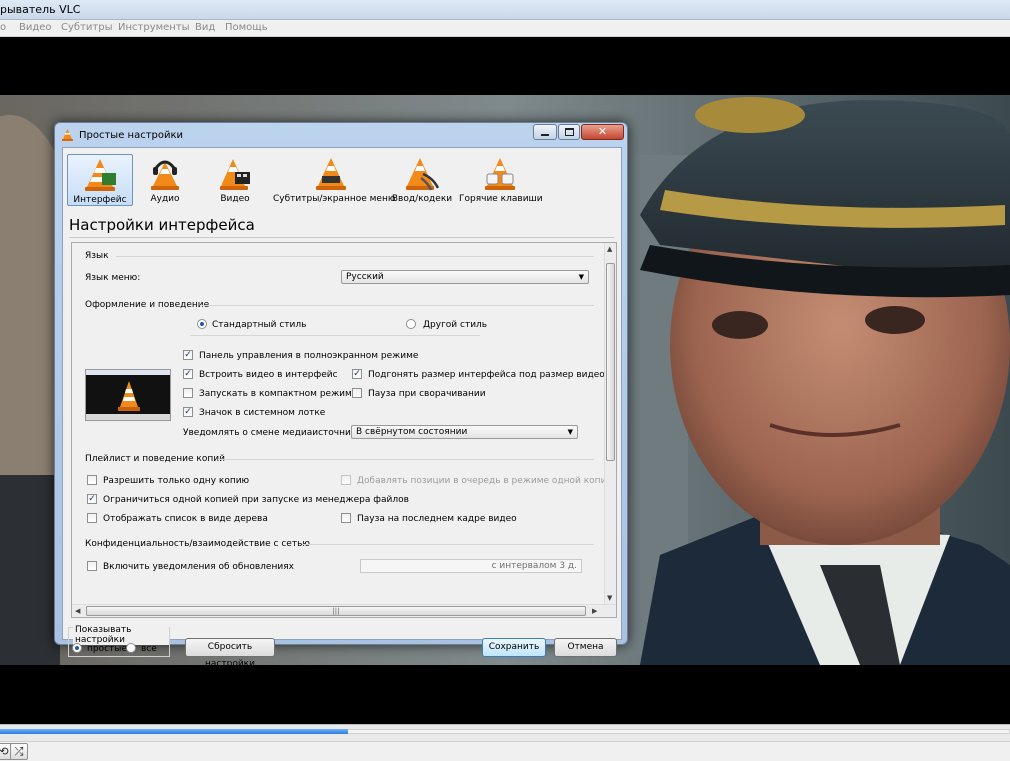  I want to click on scroll-left-icon: ◀, so click(77, 611).